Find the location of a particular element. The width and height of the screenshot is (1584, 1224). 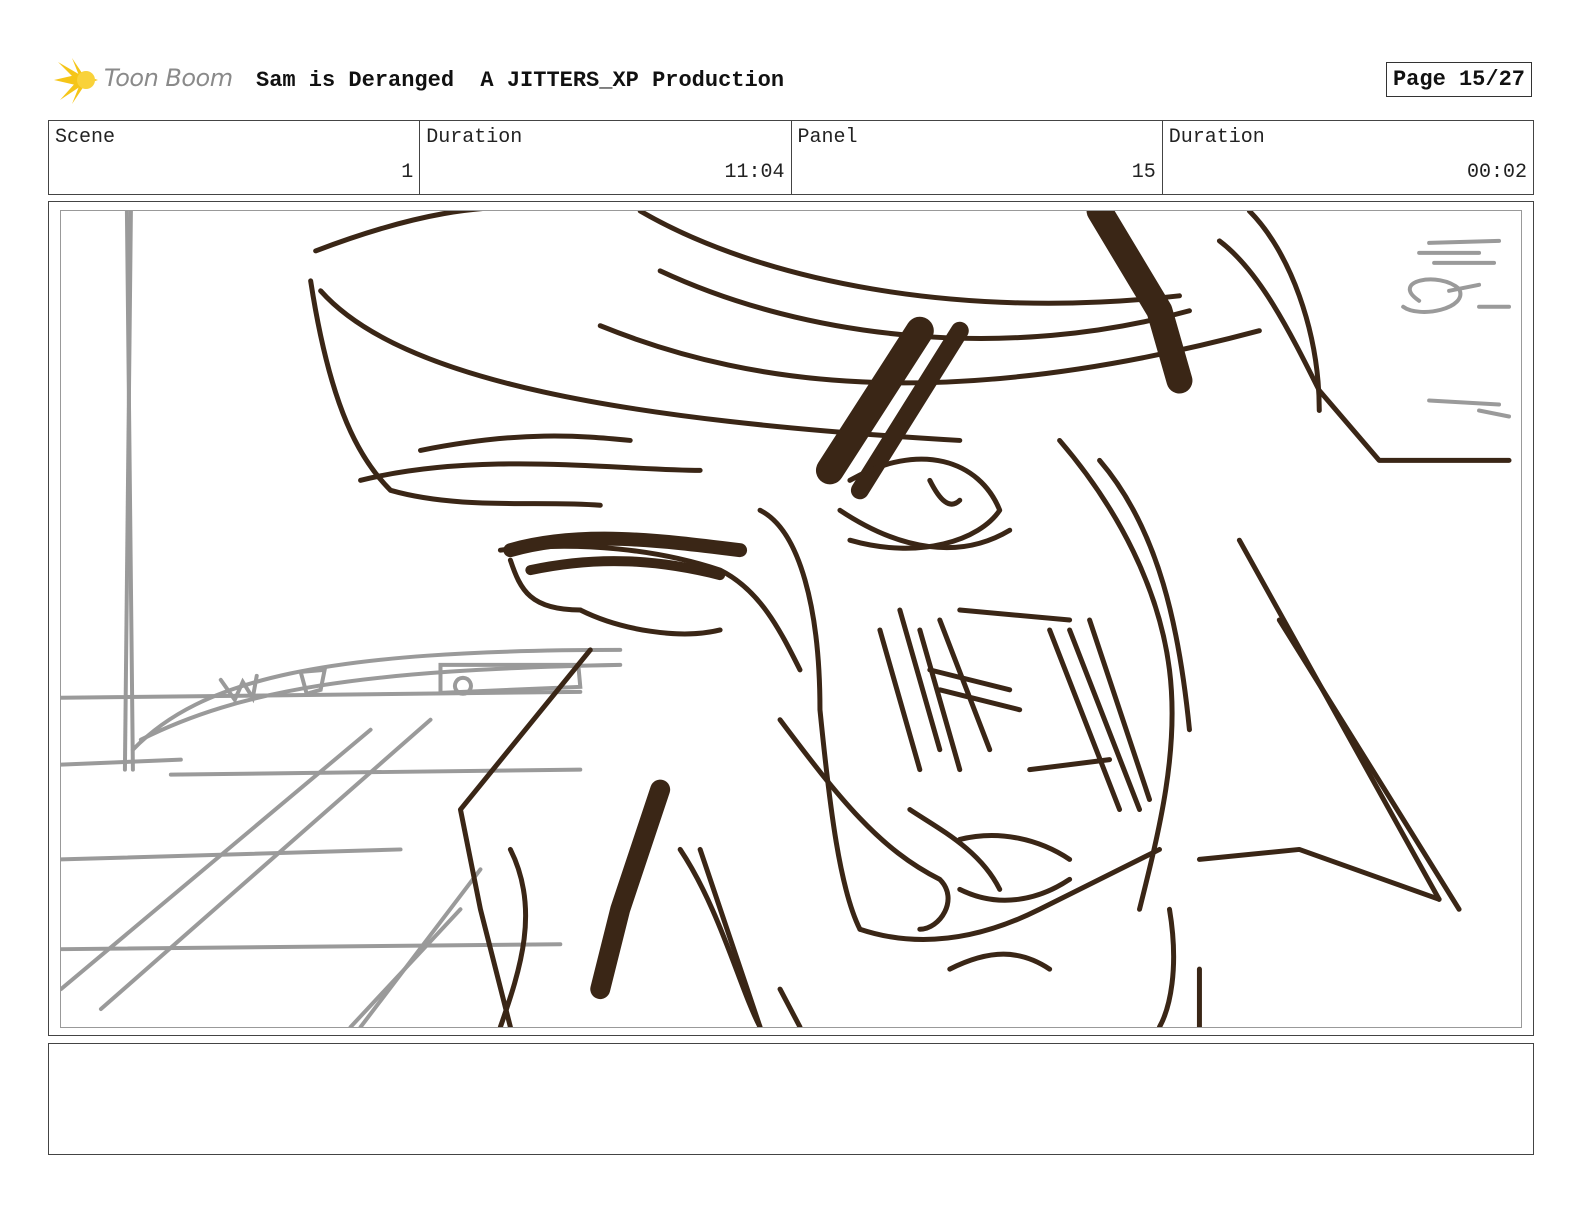

panel-cell: Panel 15 is located at coordinates (977, 157).